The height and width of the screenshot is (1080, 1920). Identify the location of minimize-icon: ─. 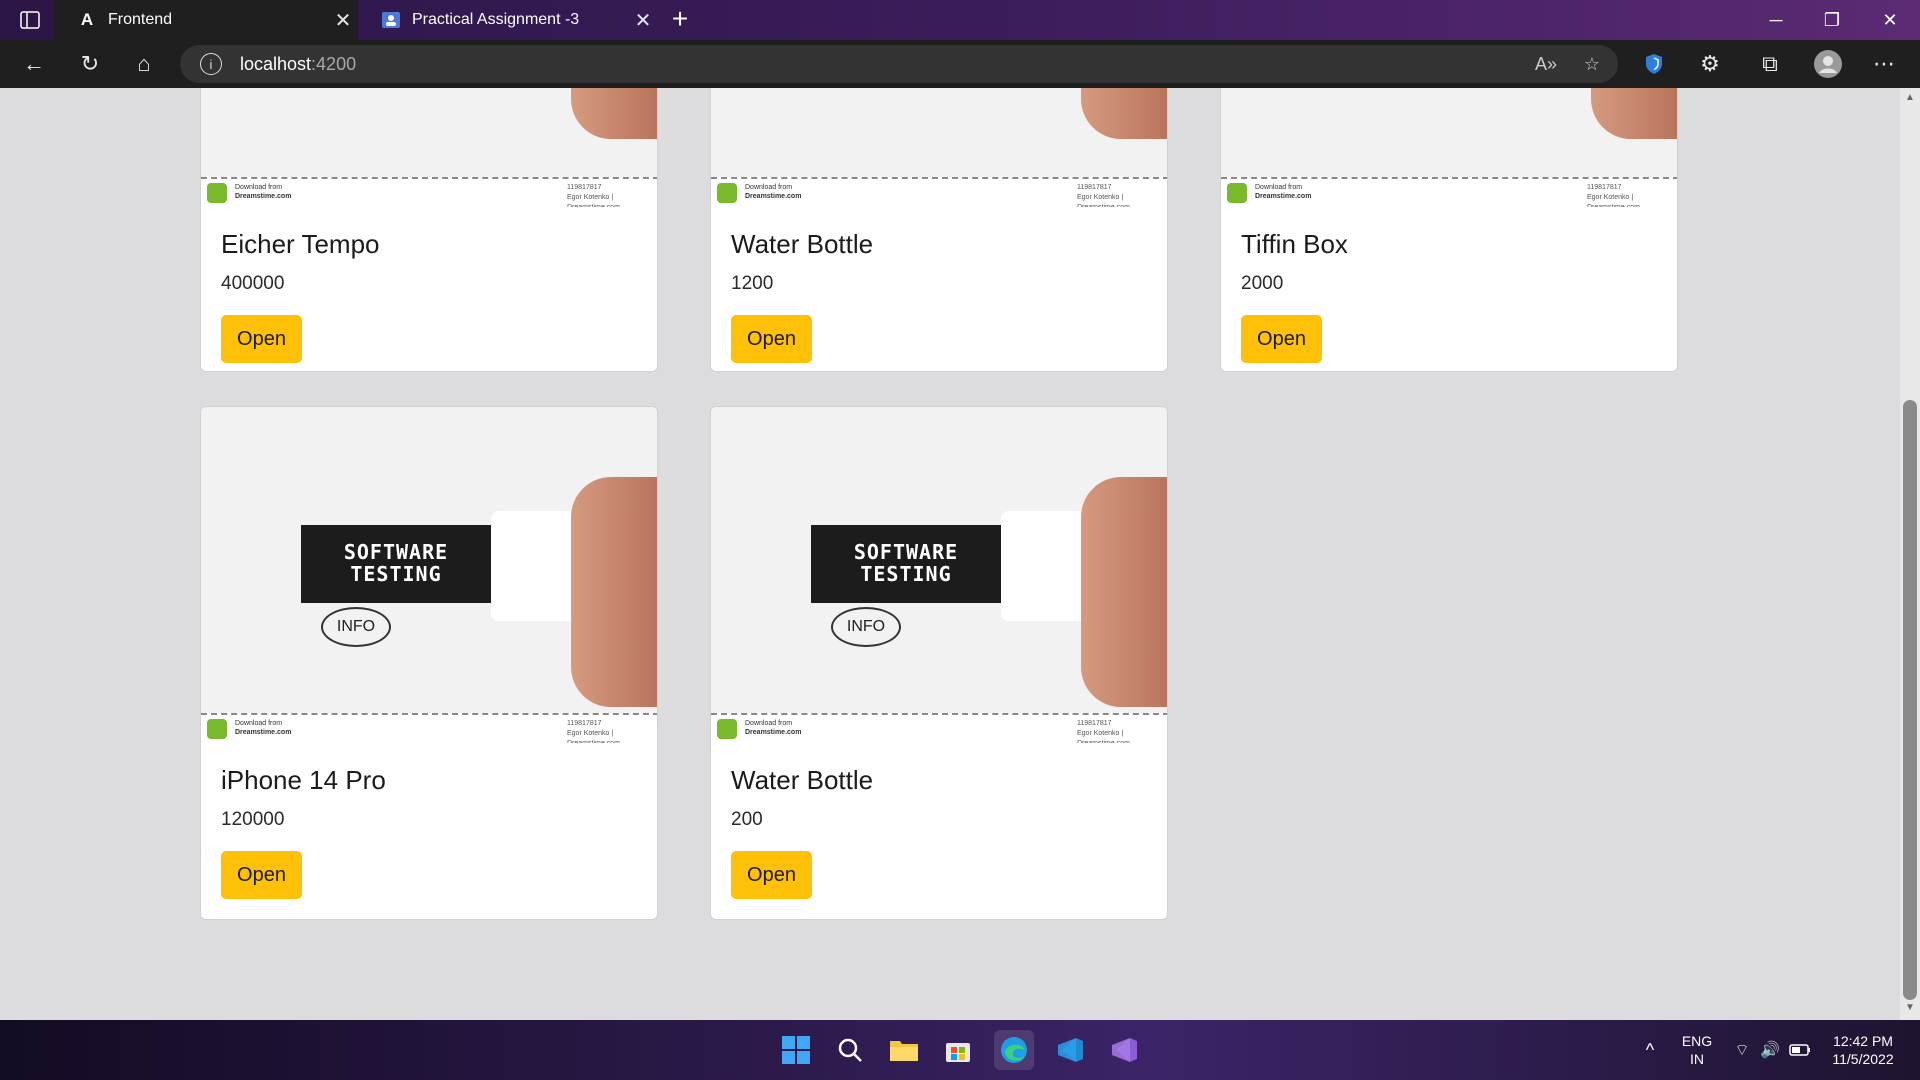
(1776, 20).